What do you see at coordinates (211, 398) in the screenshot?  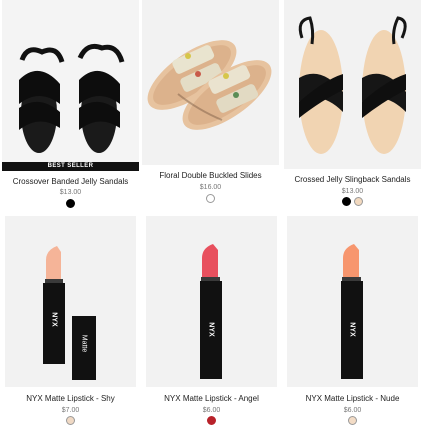 I see `product-name: NYX Matte Lipstick - Angel` at bounding box center [211, 398].